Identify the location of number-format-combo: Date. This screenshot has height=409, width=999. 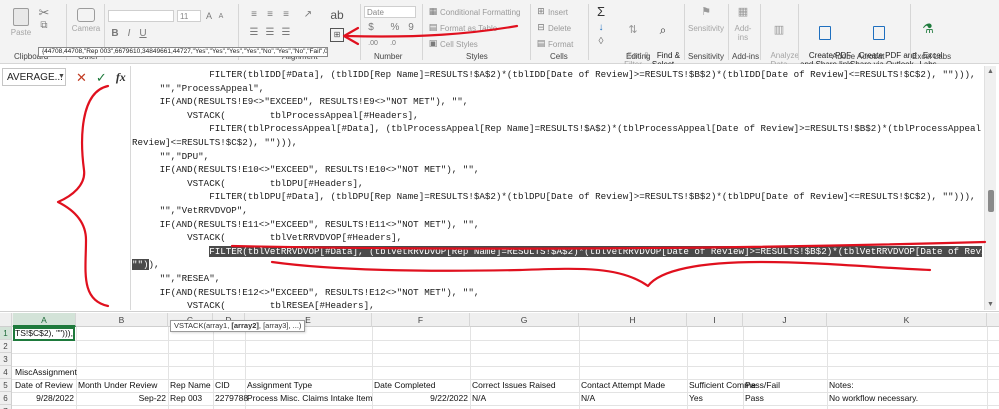
(390, 12).